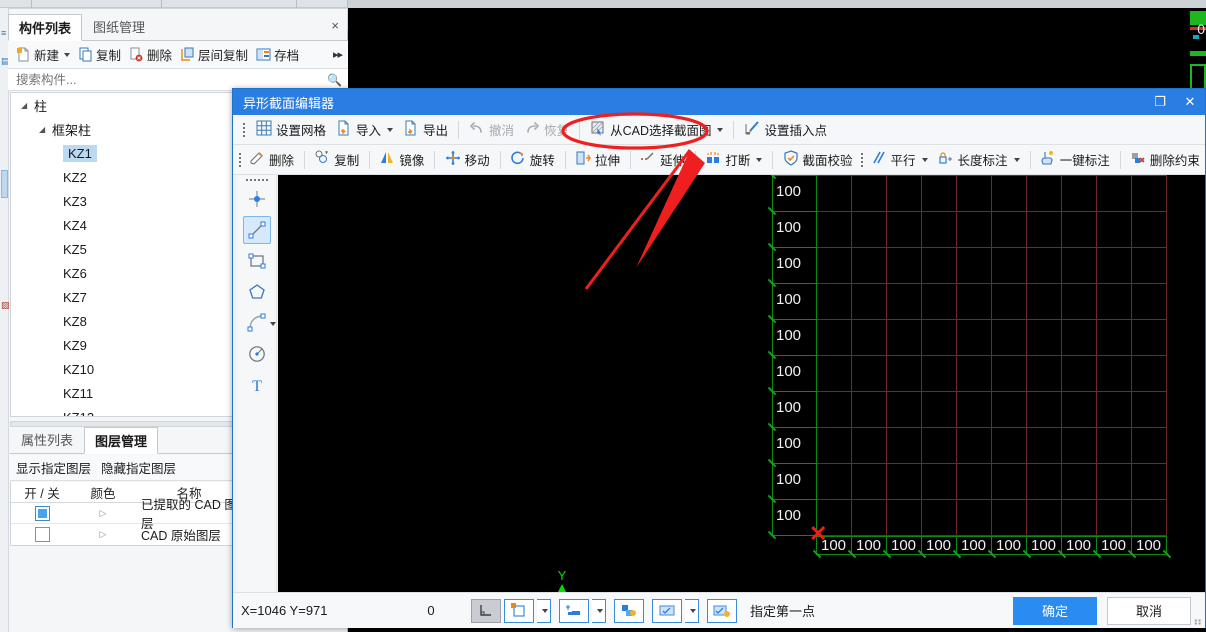  I want to click on toolbar-overflow-icon: ▸▸, so click(338, 54).